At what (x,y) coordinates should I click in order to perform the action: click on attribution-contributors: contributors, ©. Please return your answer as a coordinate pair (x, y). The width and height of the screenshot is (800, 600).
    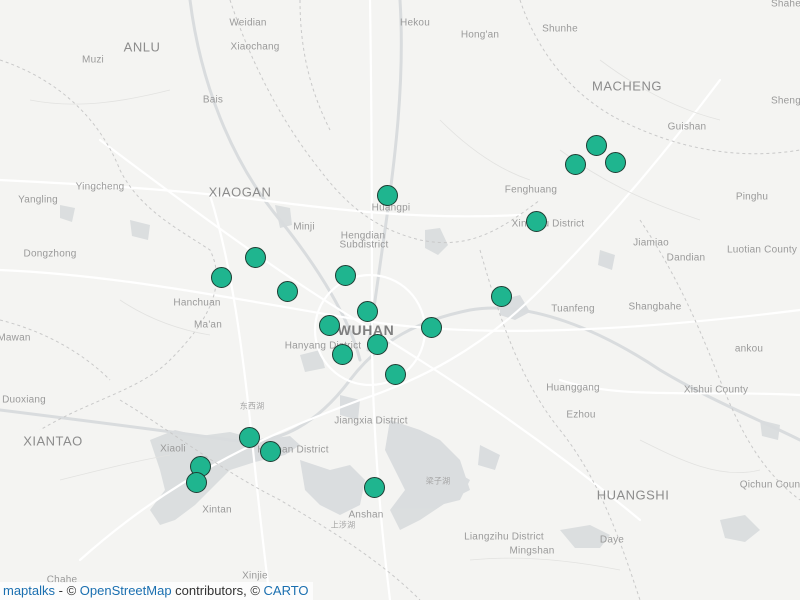
    Looking at the image, I should click on (217, 590).